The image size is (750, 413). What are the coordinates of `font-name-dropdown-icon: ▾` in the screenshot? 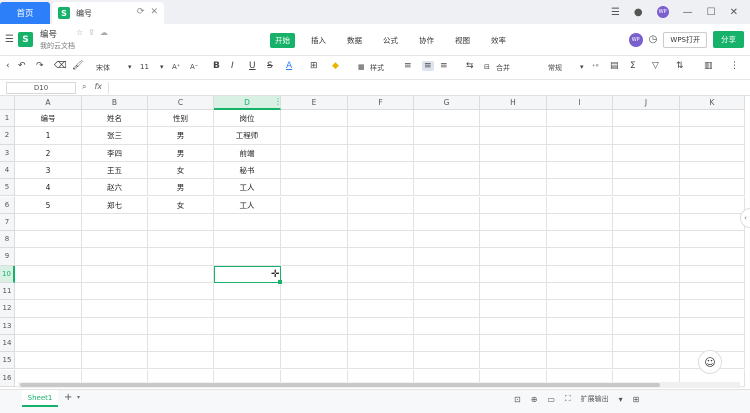 It's located at (130, 67).